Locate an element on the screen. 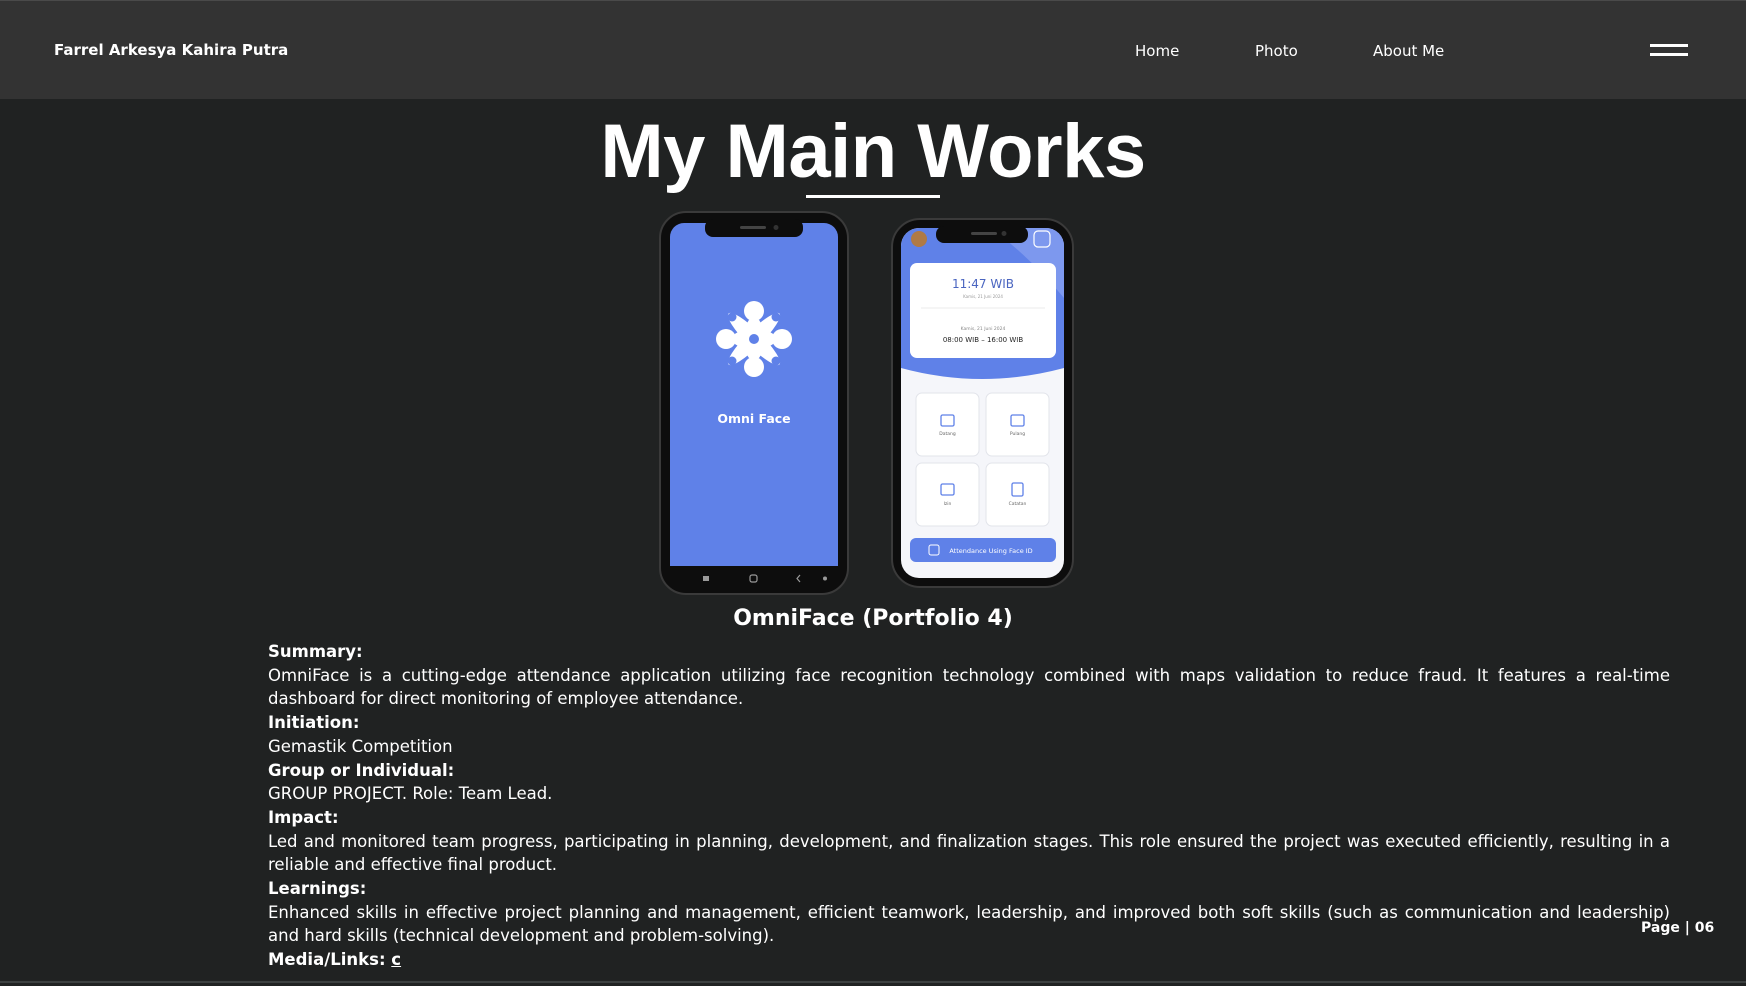 The height and width of the screenshot is (986, 1746). impact-label: Impact: is located at coordinates (303, 817).